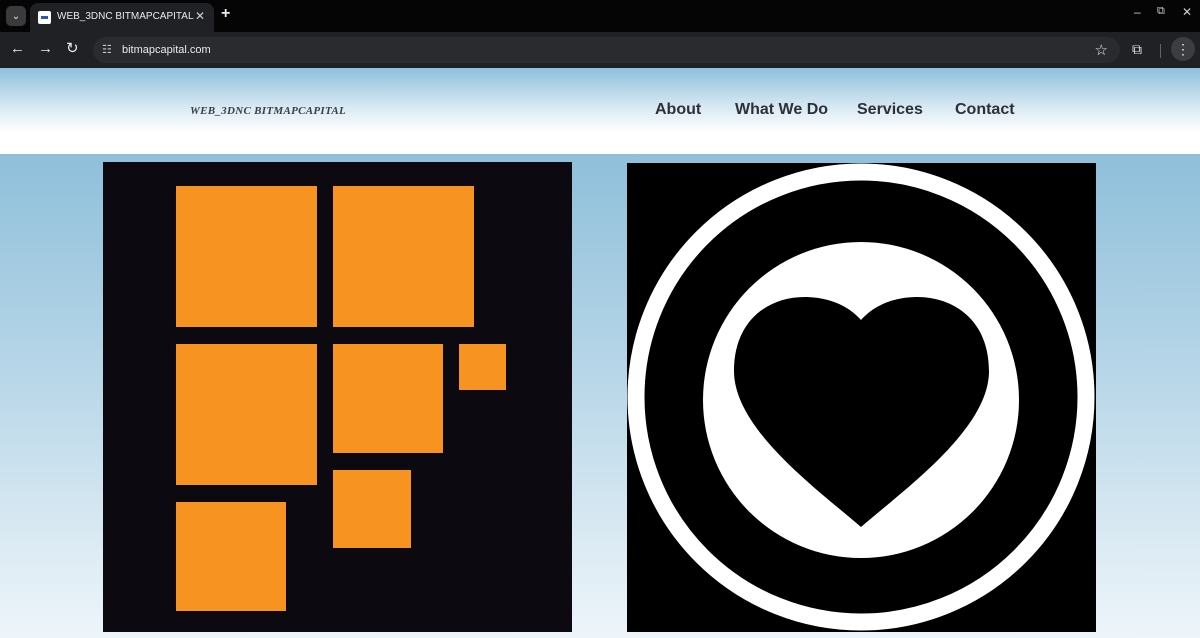  Describe the element at coordinates (1161, 11) in the screenshot. I see `restore-window-icon: ⧉` at that location.